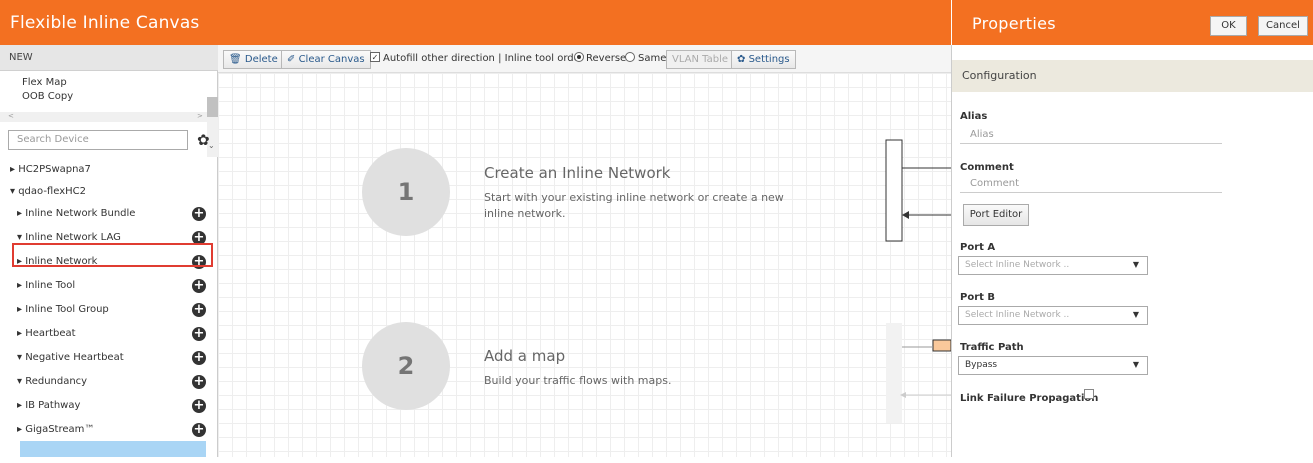 The image size is (1313, 463). I want to click on step-1-title: Create an Inline Network, so click(577, 173).